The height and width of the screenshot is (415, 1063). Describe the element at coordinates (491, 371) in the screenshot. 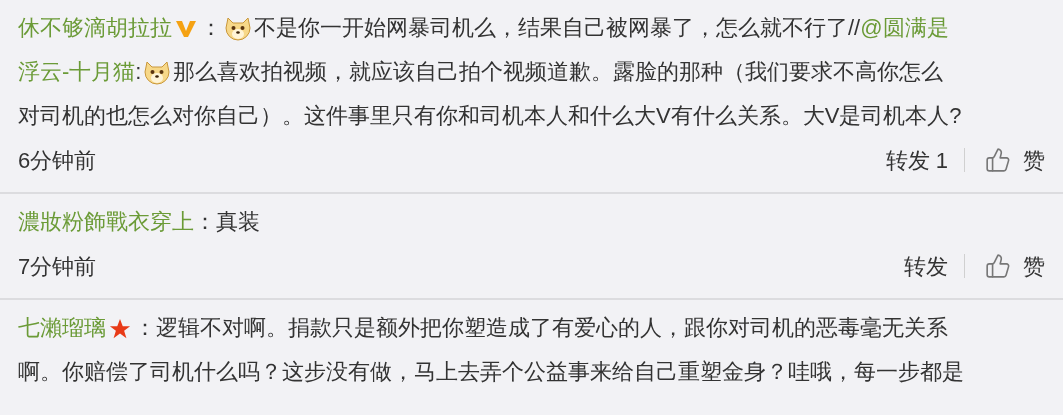

I see `comment-text: 啊。你赔偿了司机什么吗？这步没有做，马上去弄个公益事来给自己重塑金身？哇哦，每一步都是` at that location.